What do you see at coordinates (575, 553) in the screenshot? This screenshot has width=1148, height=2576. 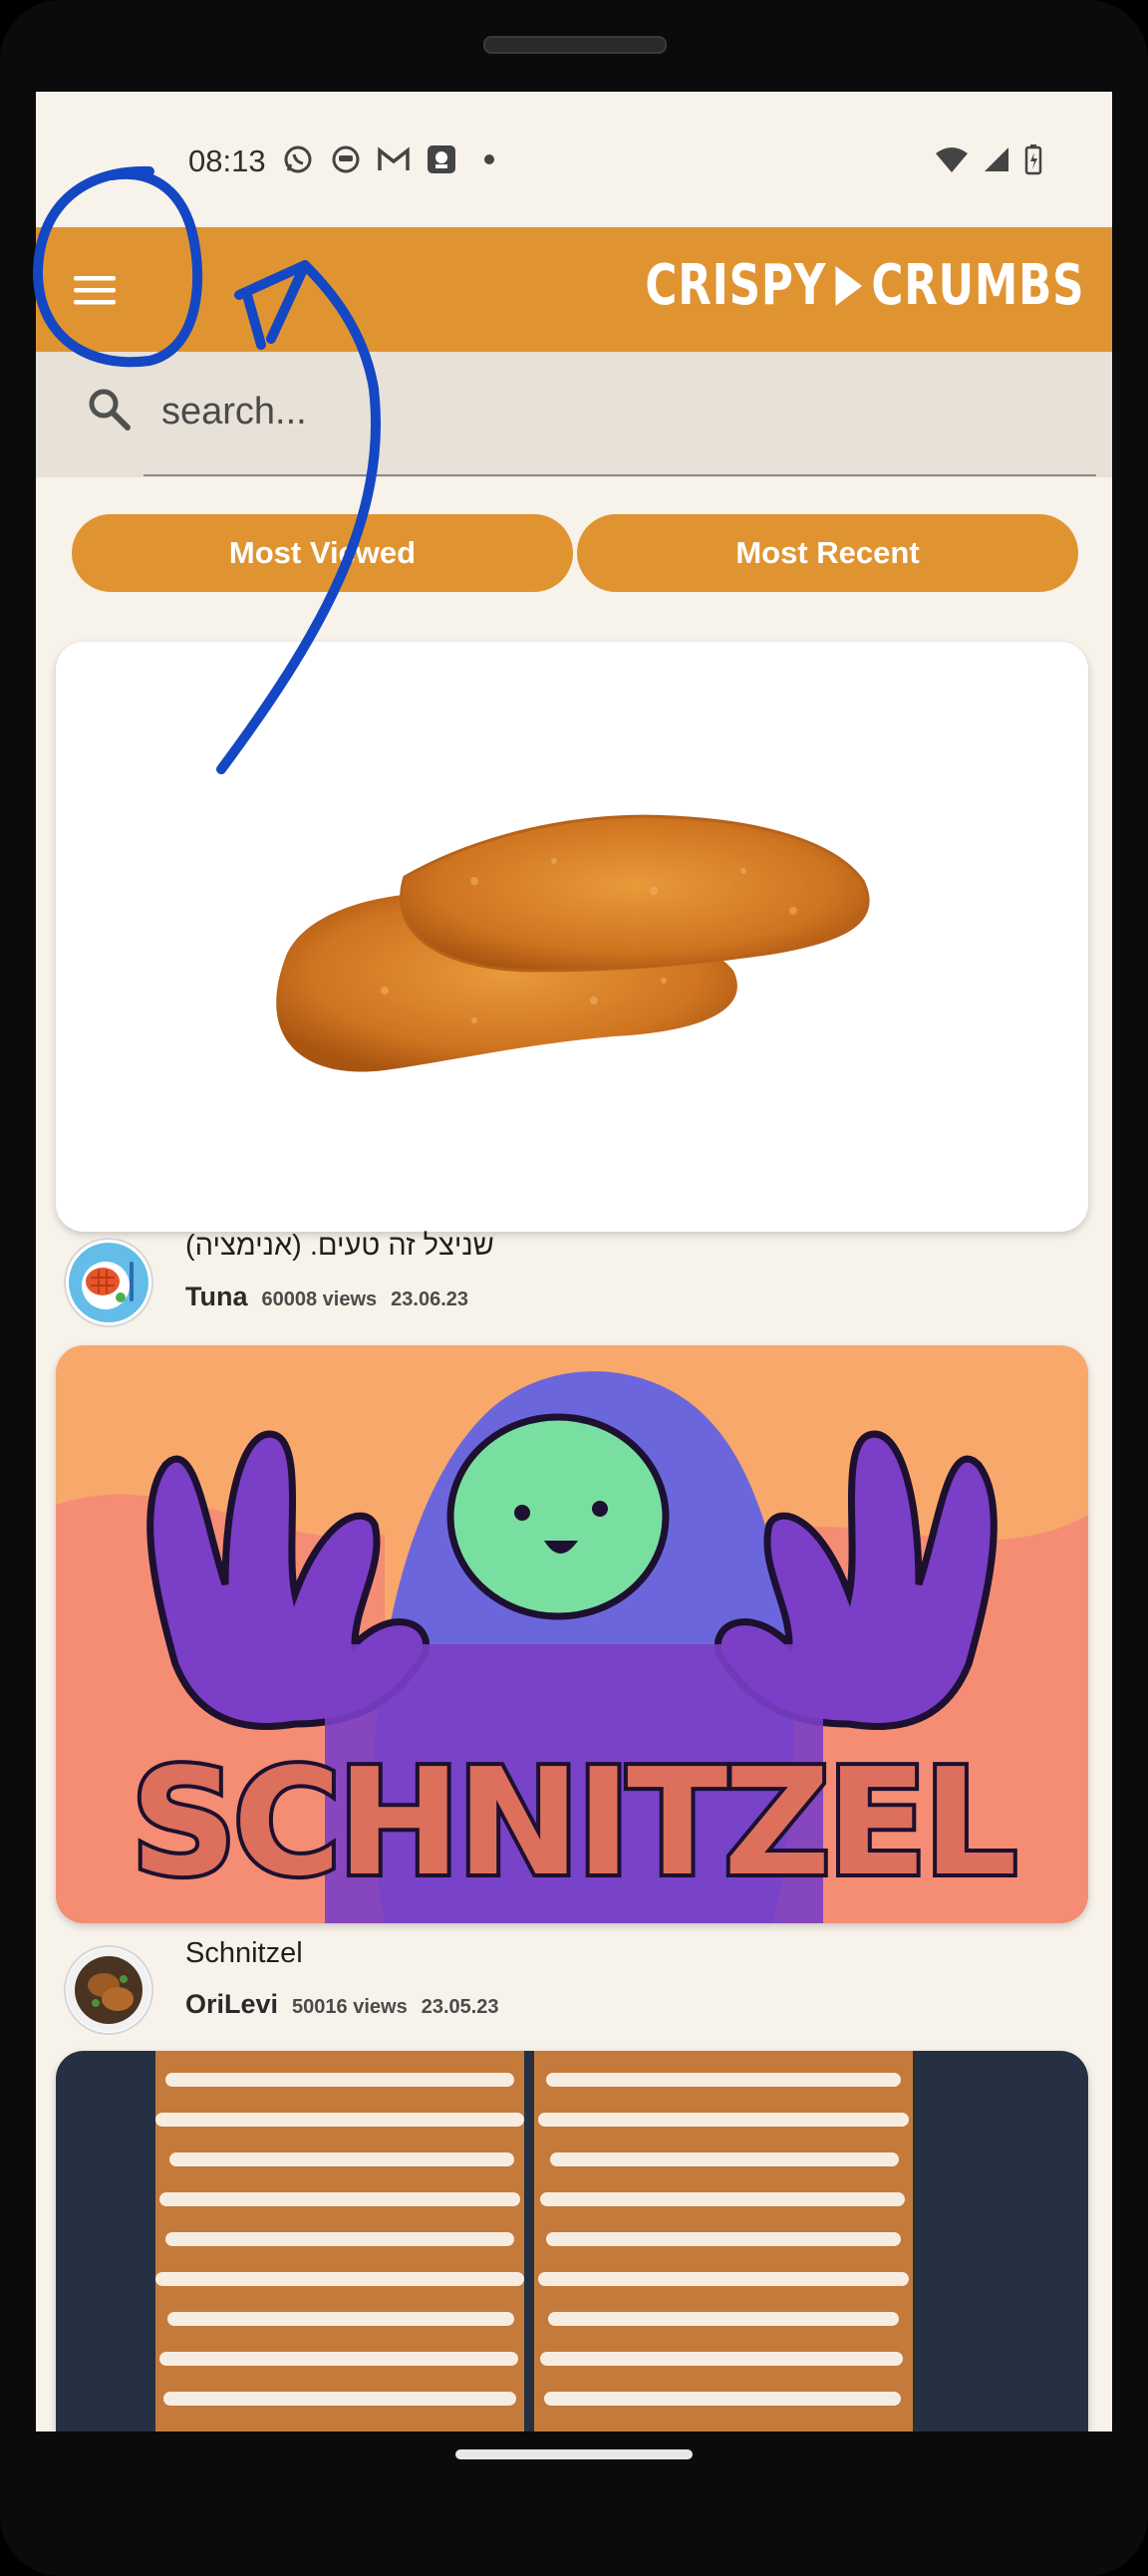 I see `sort-filters: Most Viewed Most Recent` at bounding box center [575, 553].